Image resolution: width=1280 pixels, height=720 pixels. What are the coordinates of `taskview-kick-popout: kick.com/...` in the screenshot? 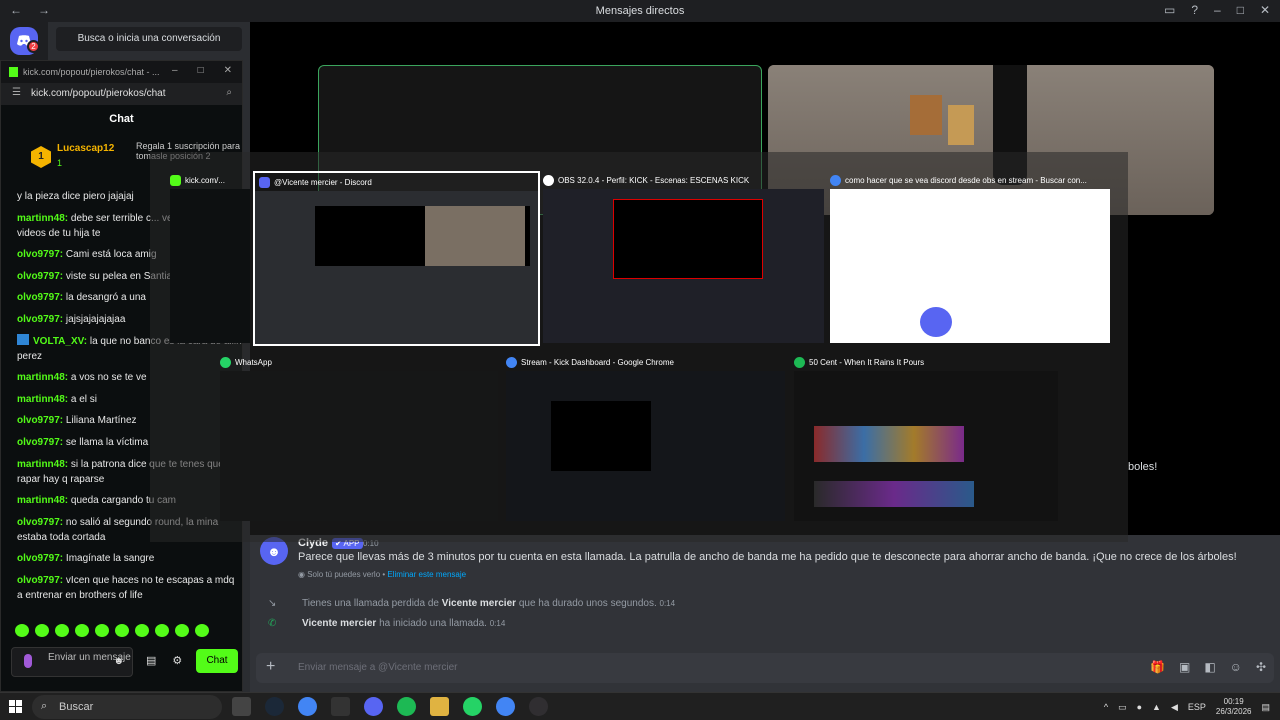 It's located at (210, 257).